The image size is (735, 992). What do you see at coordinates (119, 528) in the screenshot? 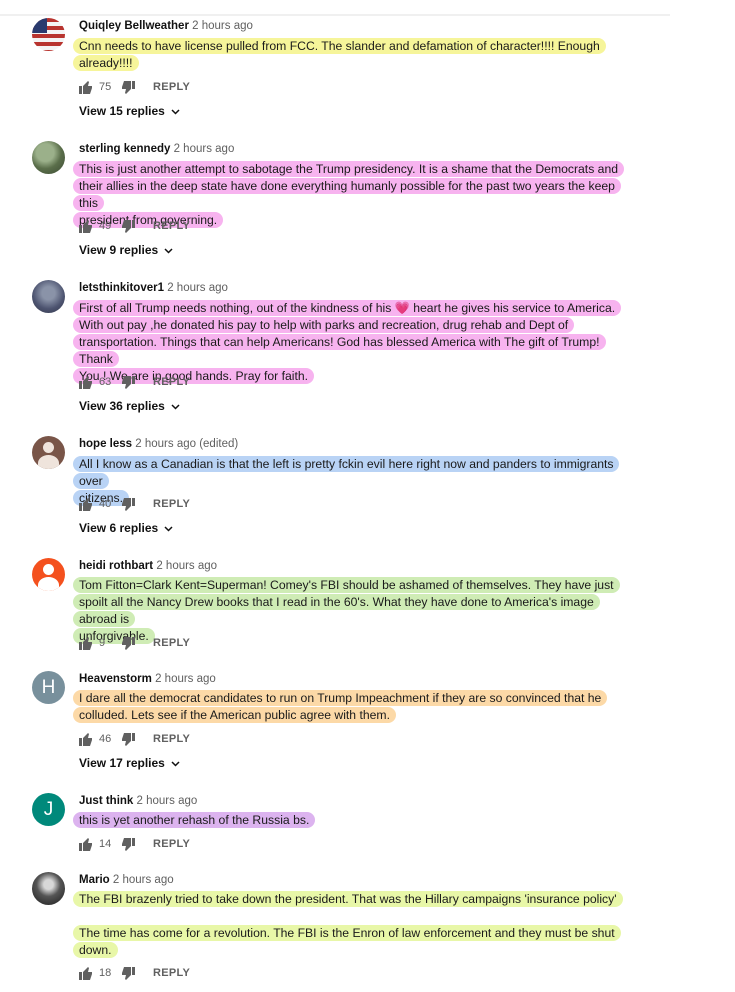
I see `view-replies-label: View 6 replies` at bounding box center [119, 528].